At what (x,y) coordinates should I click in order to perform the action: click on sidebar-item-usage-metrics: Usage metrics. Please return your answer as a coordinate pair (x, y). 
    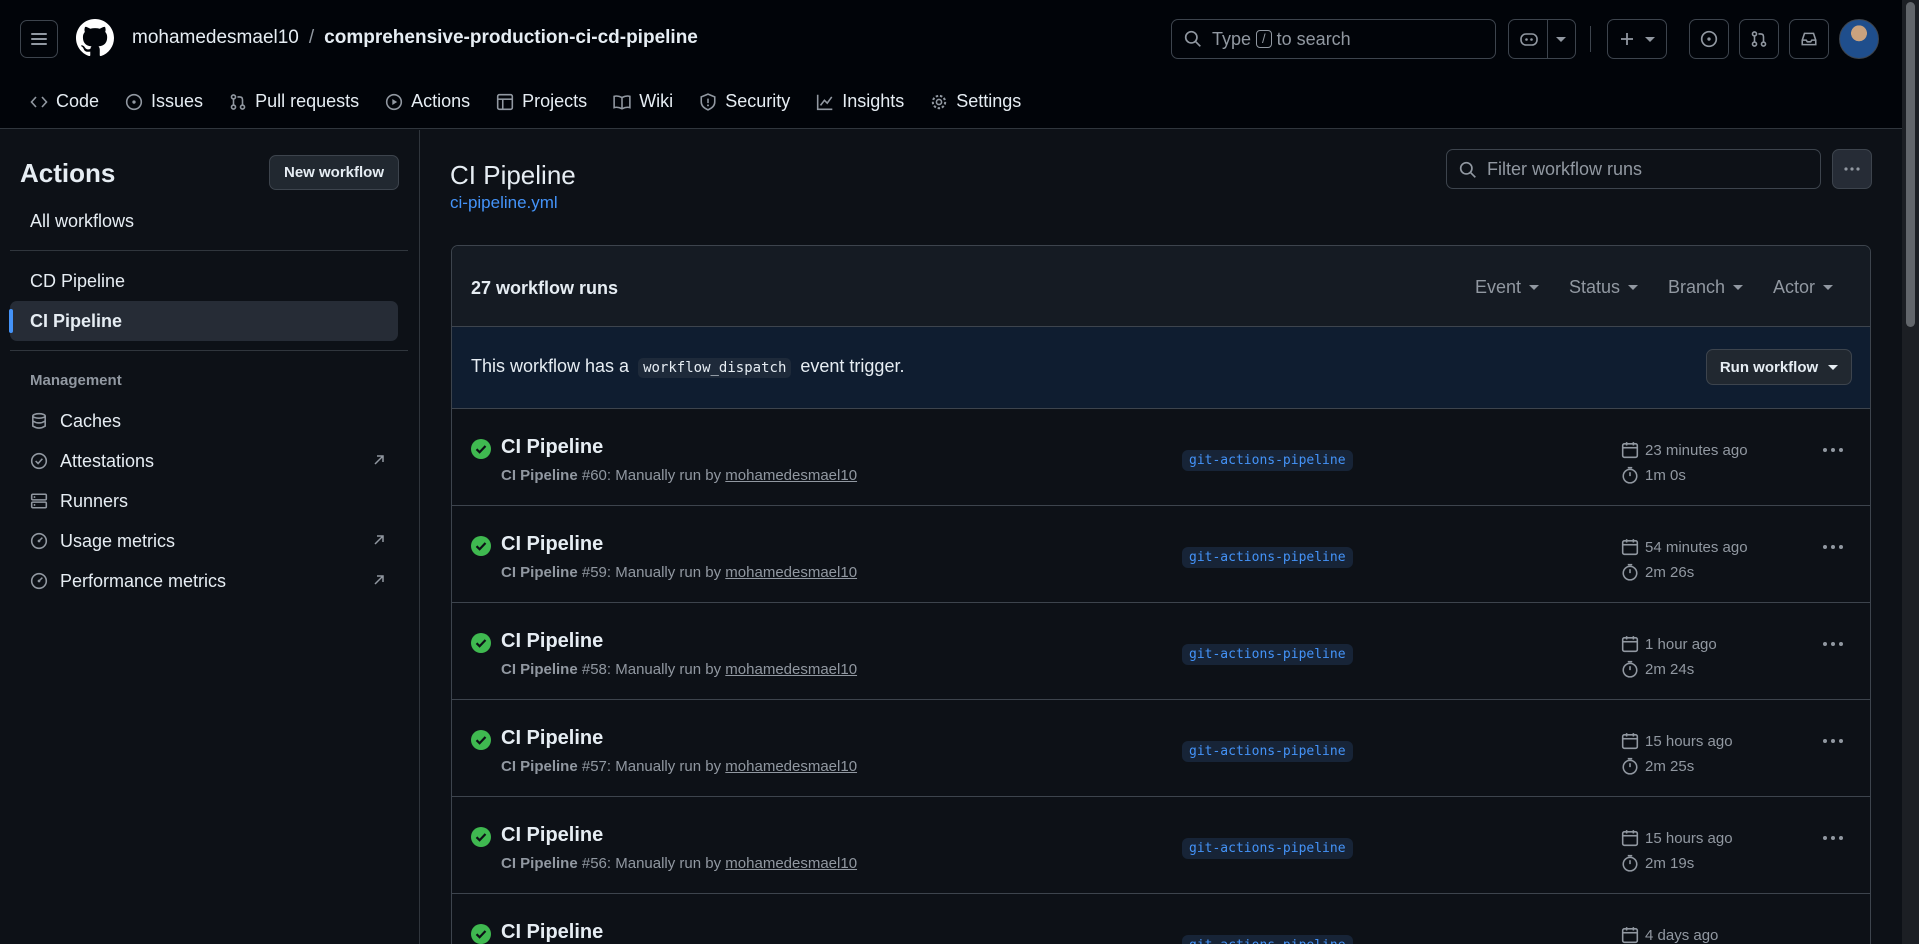
    Looking at the image, I should click on (204, 541).